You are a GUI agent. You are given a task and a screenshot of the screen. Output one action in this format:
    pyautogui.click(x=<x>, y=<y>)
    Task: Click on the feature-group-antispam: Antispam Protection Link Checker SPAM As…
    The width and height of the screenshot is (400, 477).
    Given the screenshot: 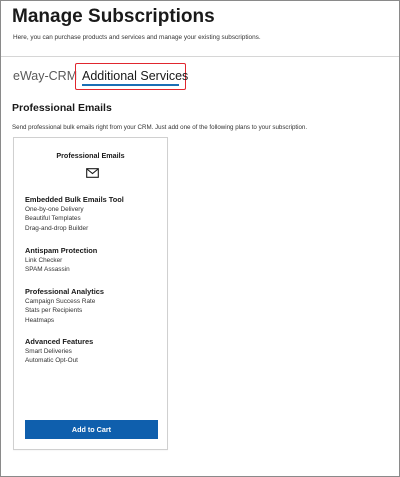 What is the action you would take?
    pyautogui.click(x=61, y=260)
    